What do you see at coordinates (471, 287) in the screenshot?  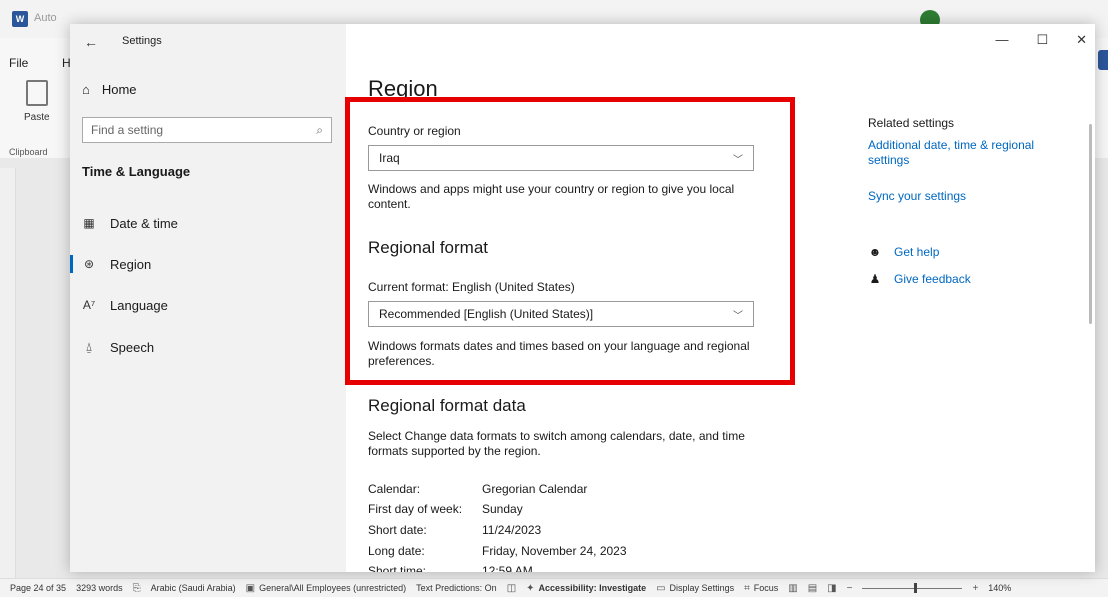 I see `current-format-label: Current format: English (United States)` at bounding box center [471, 287].